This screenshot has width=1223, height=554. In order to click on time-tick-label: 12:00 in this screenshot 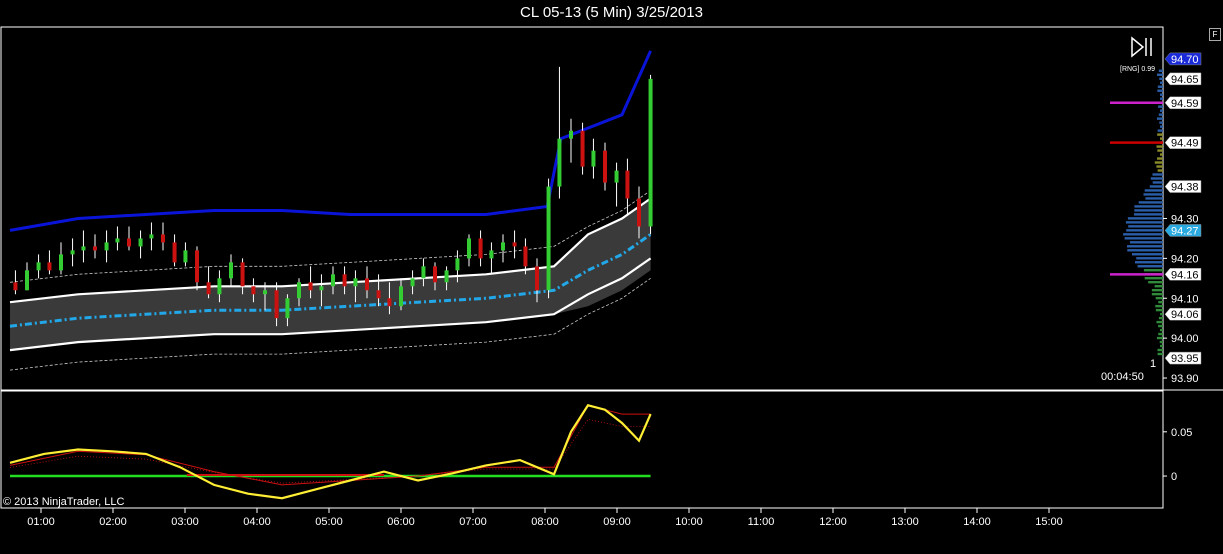, I will do `click(833, 522)`.